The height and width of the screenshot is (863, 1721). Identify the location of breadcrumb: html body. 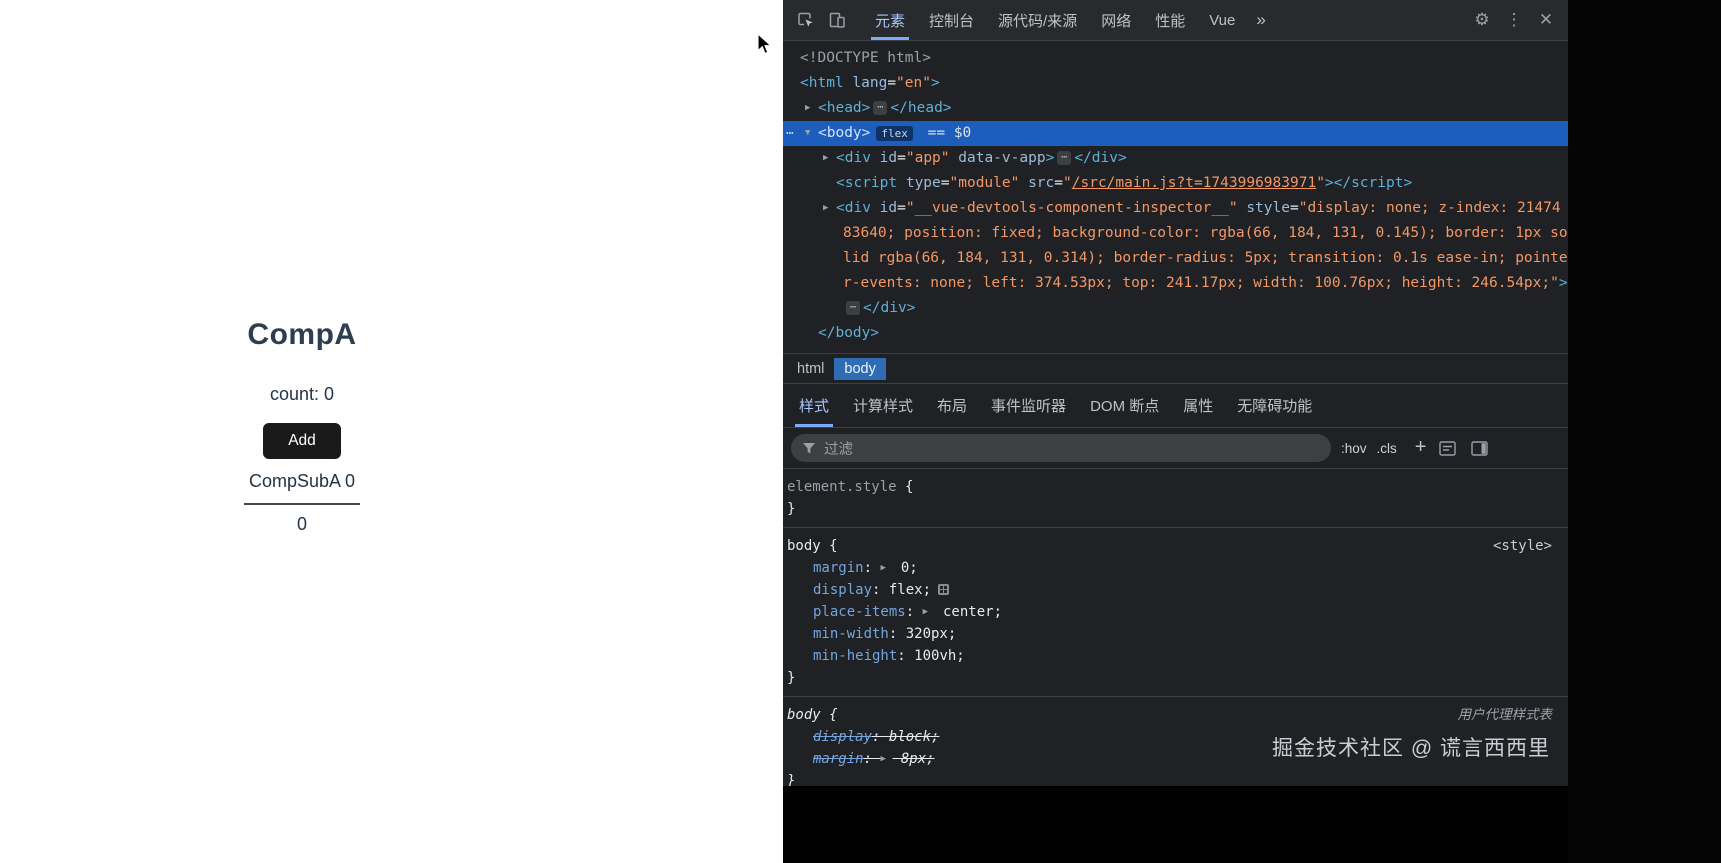
(1175, 368).